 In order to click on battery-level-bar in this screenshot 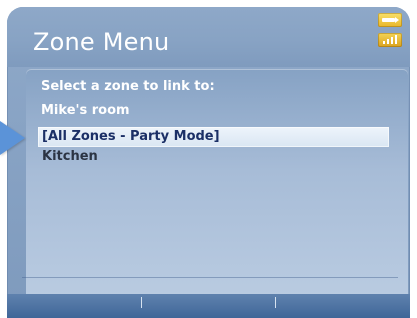, I will do `click(388, 20)`.